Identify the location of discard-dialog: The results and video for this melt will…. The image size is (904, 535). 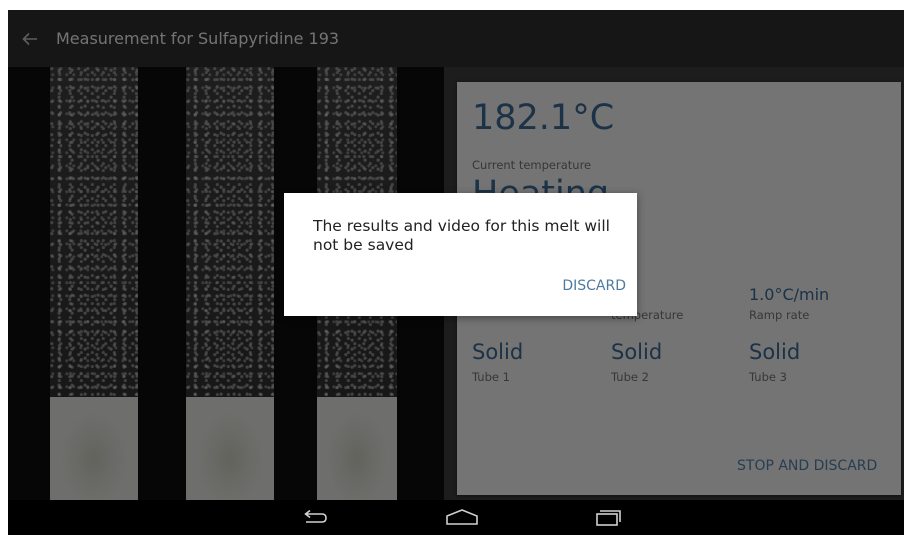
(460, 254).